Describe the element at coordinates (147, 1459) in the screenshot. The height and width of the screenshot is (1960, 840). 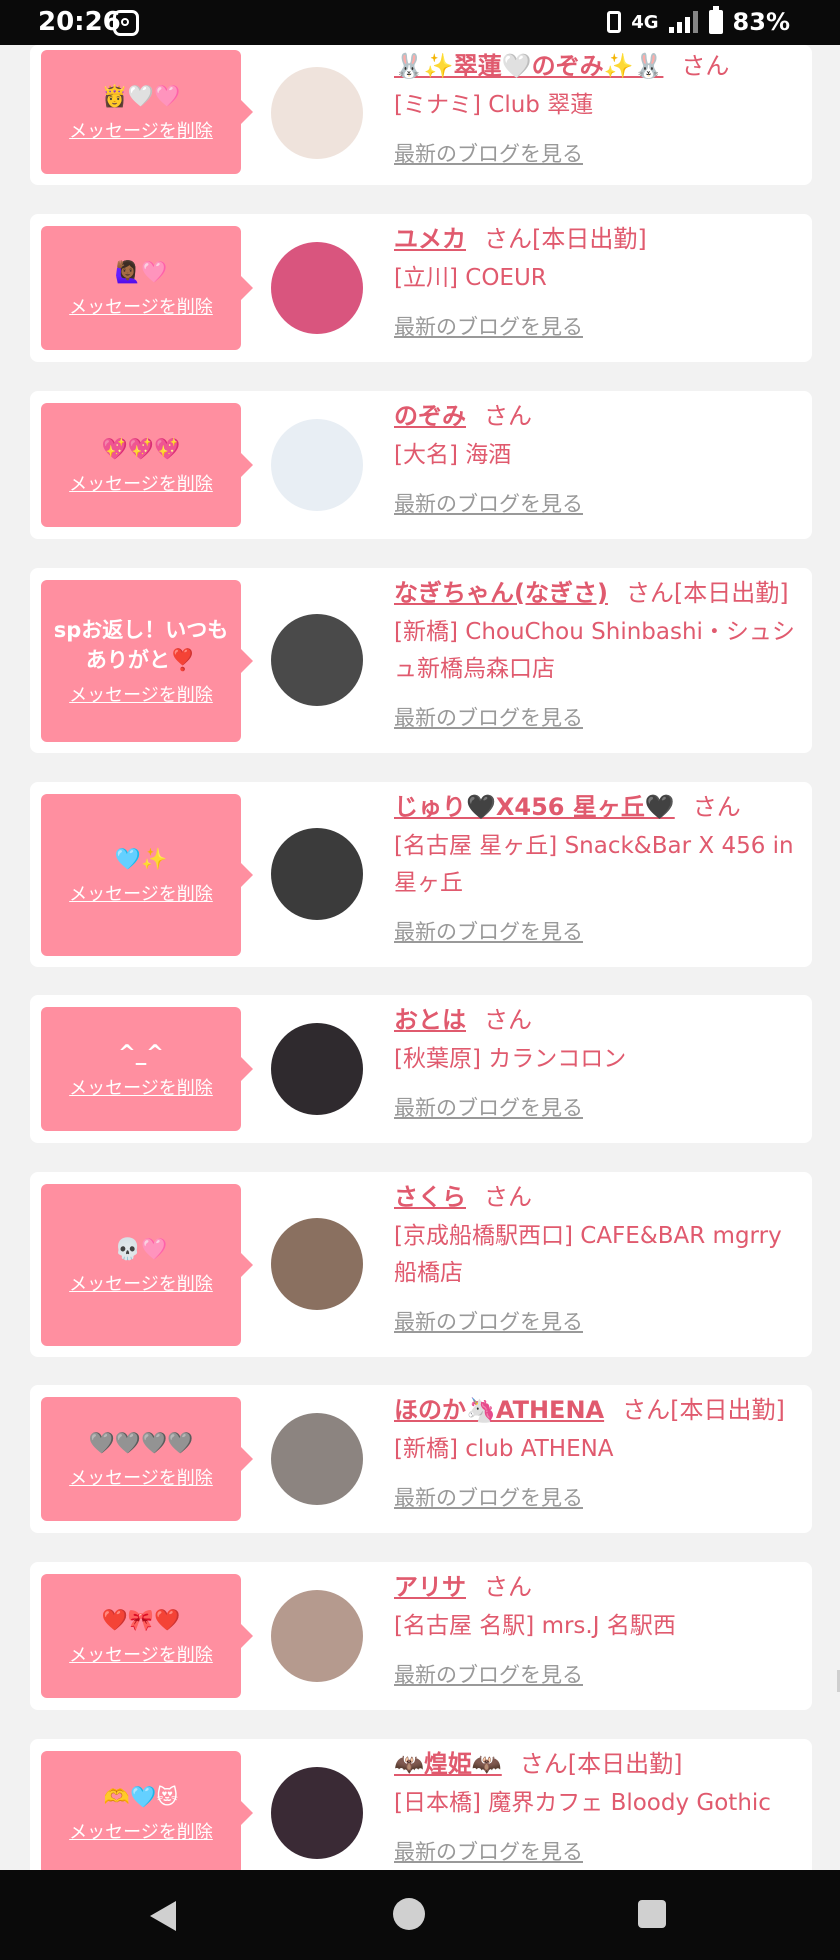
I see `message-bubble: 🩶🩶🩶🩶 メッセージを削除` at that location.